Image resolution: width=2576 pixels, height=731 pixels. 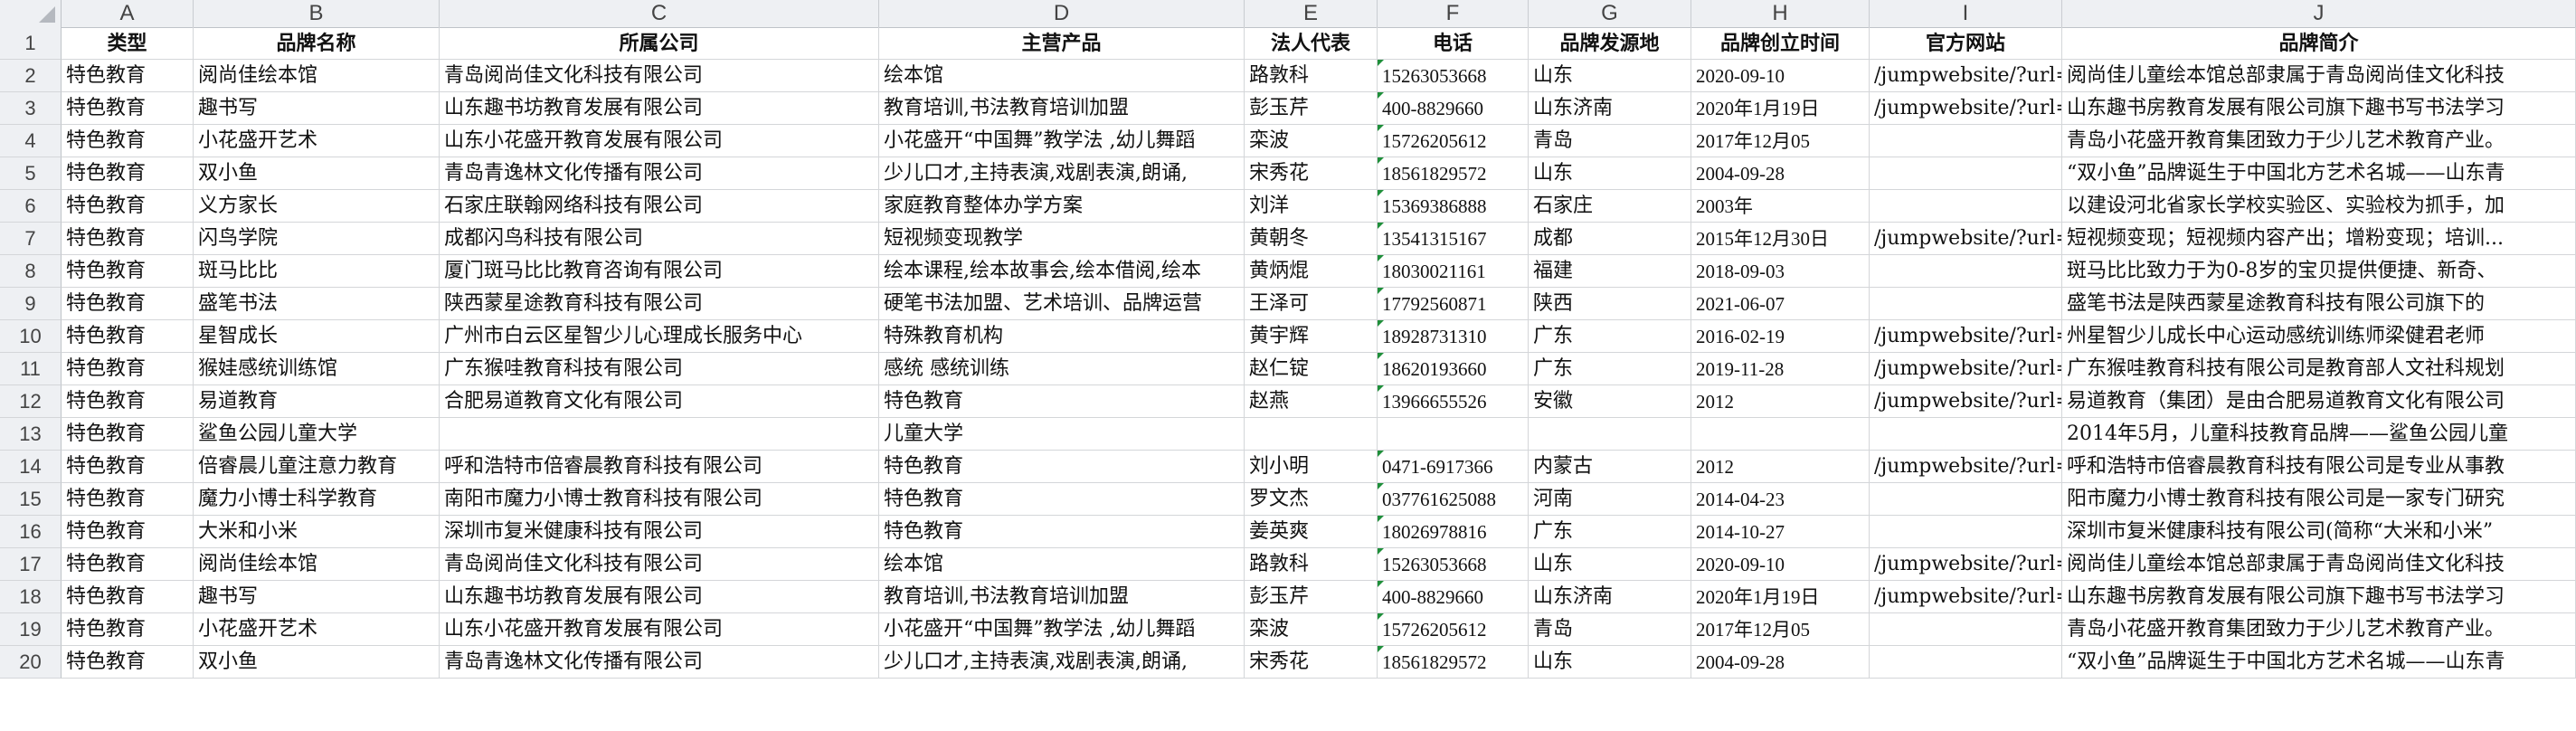 I want to click on cell-j14: 呼和浩特市倍睿晨教育科技有限公司是专业从事教, so click(x=2319, y=467).